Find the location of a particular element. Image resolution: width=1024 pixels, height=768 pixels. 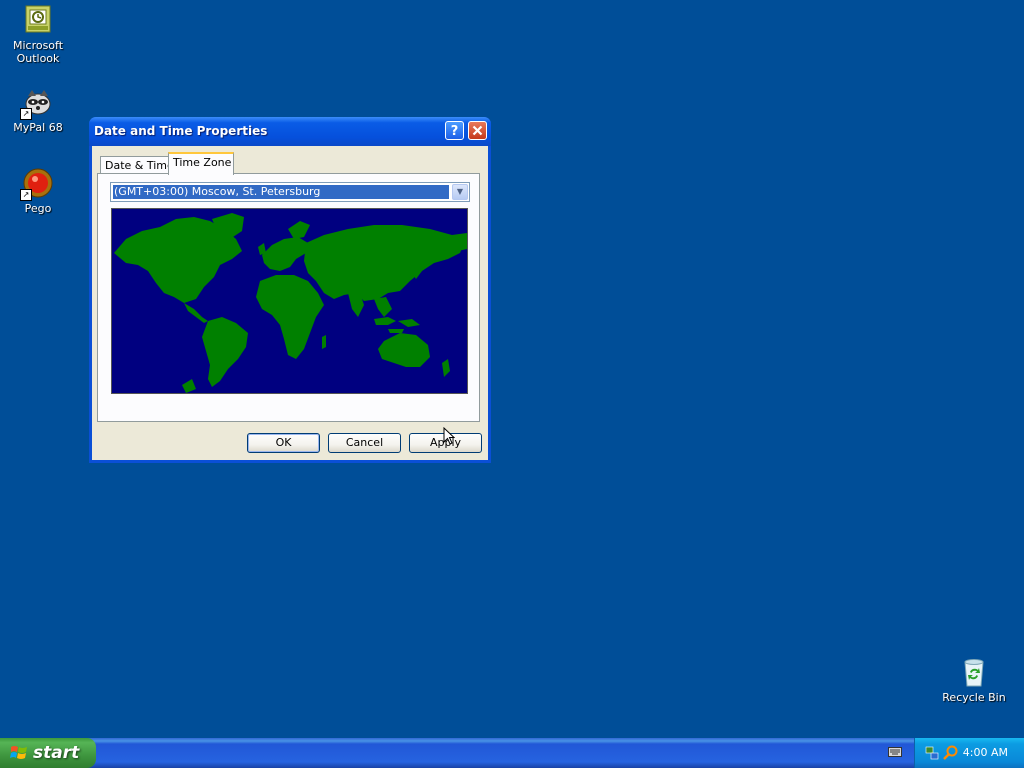

close-button is located at coordinates (477, 130).